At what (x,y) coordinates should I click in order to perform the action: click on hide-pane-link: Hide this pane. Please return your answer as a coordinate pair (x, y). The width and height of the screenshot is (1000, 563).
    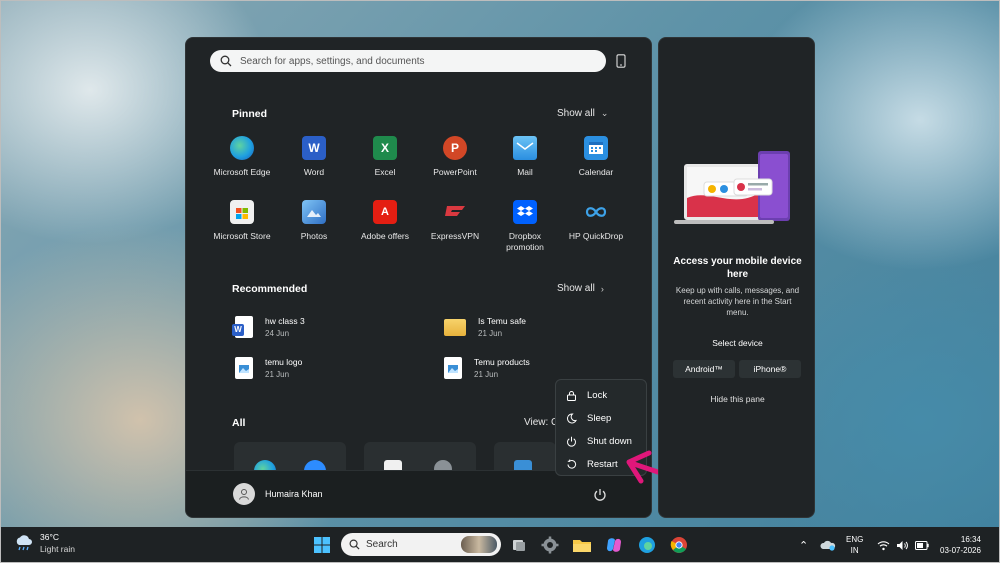
    Looking at the image, I should click on (737, 399).